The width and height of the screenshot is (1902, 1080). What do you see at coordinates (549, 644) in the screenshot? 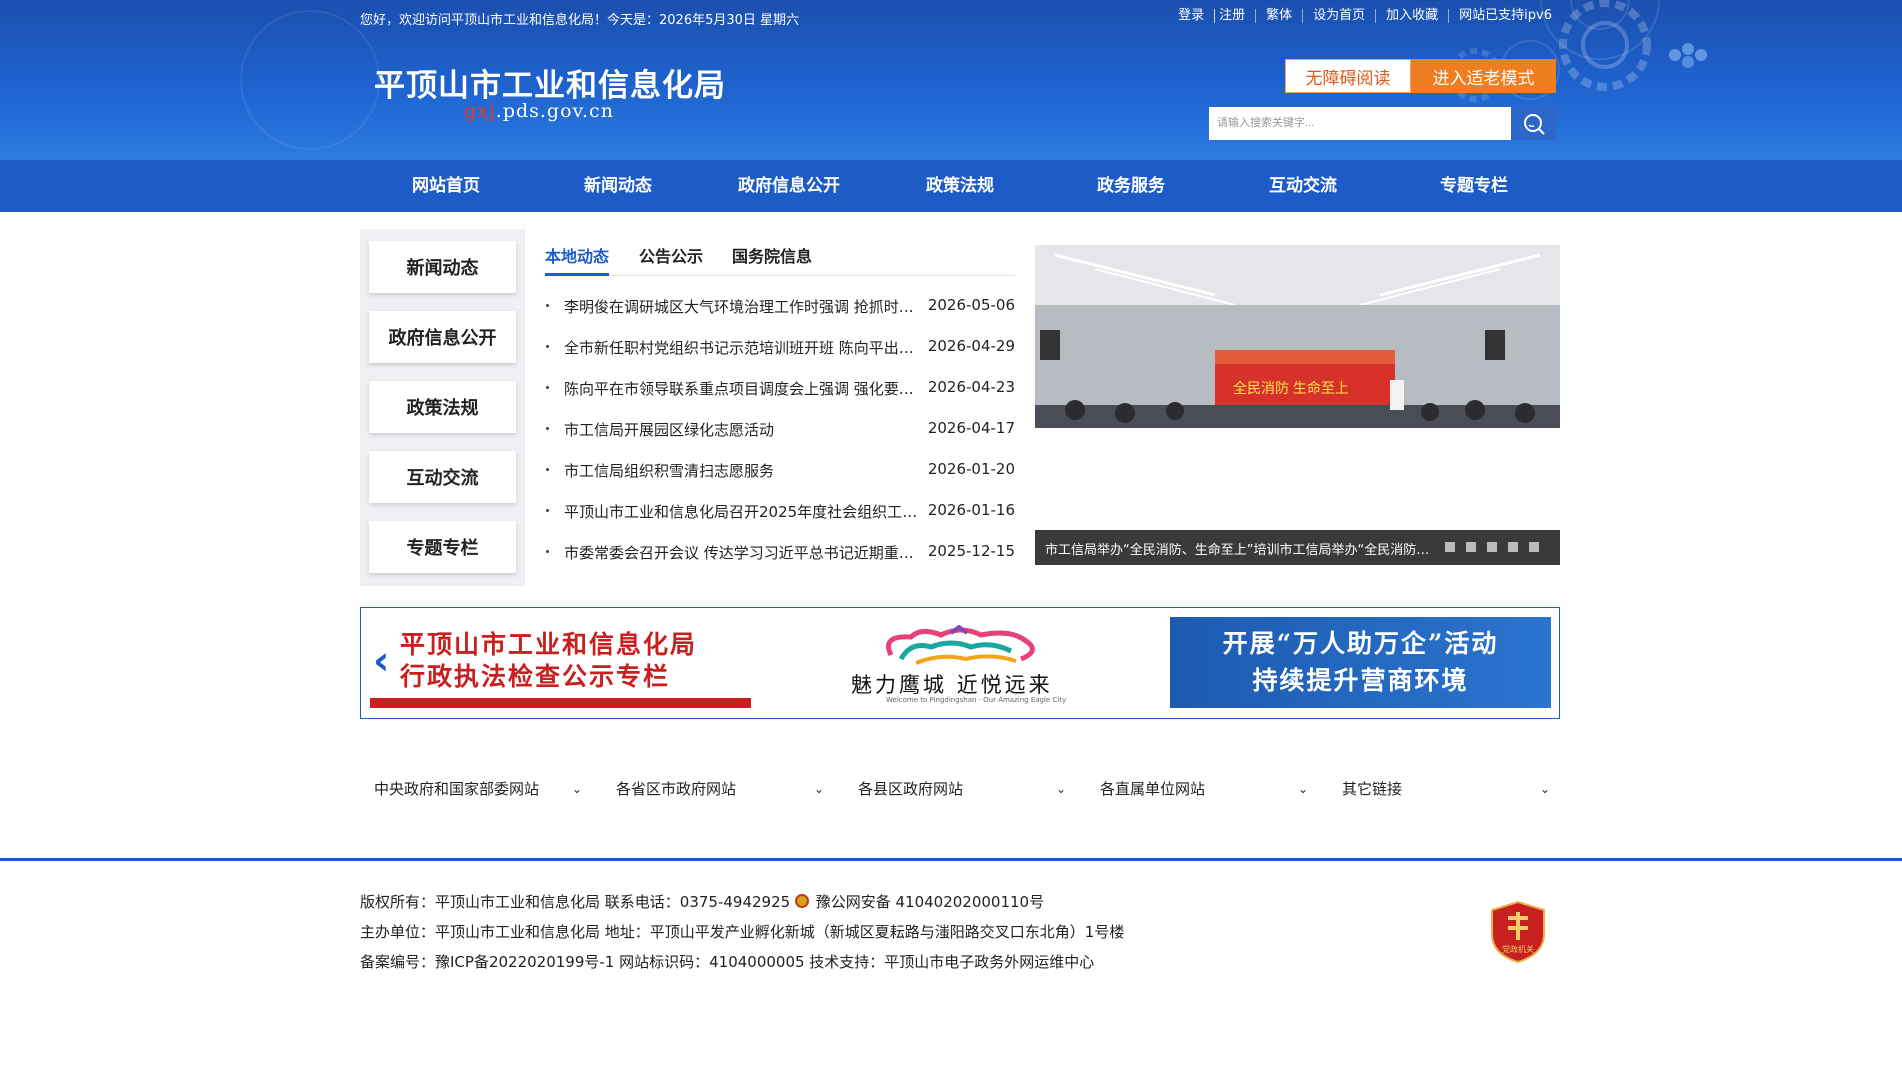
I see `banner-enforcement-line1: 平顶山市工业和信息化局` at bounding box center [549, 644].